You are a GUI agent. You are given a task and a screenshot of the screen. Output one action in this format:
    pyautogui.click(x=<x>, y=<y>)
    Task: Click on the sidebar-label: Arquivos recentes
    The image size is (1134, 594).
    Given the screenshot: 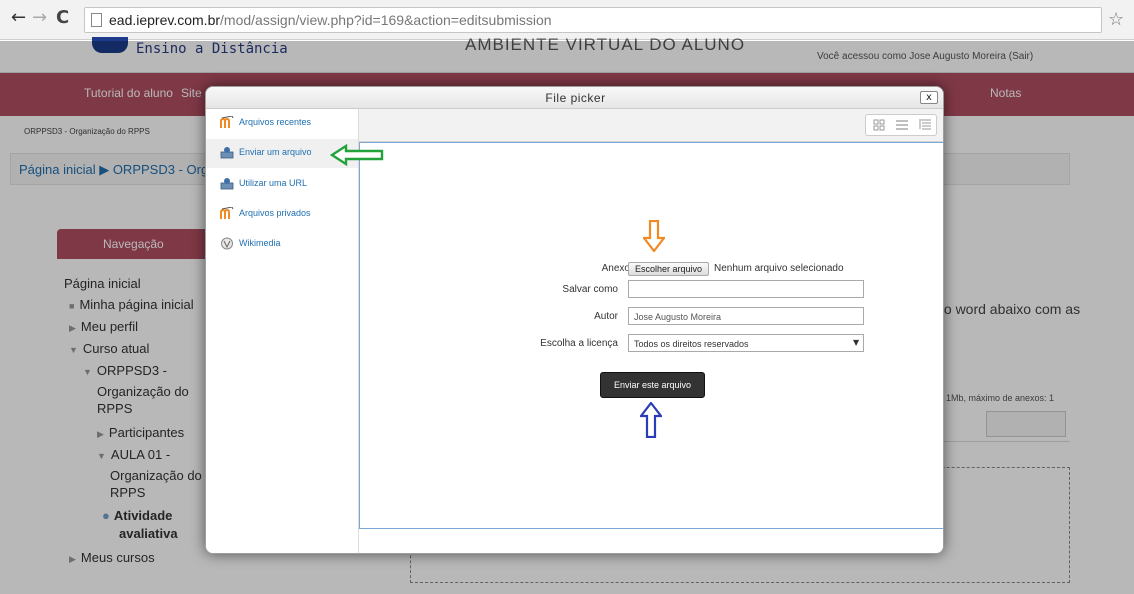 What is the action you would take?
    pyautogui.click(x=275, y=122)
    